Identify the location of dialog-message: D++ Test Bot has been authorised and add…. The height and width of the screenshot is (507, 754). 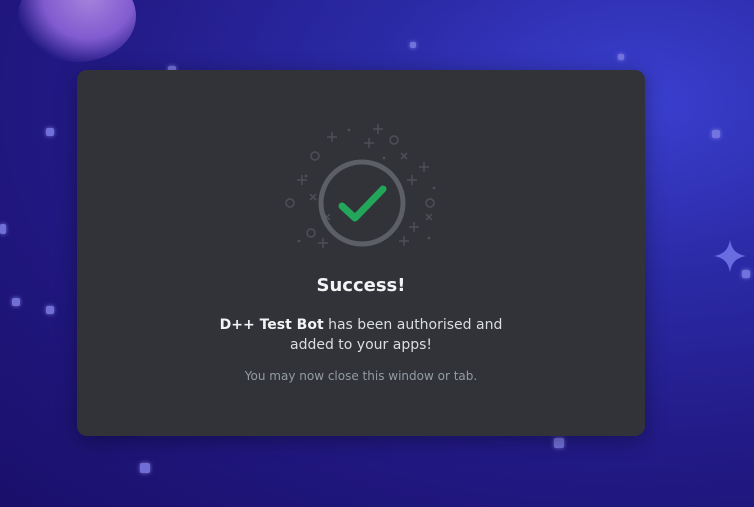
(361, 335).